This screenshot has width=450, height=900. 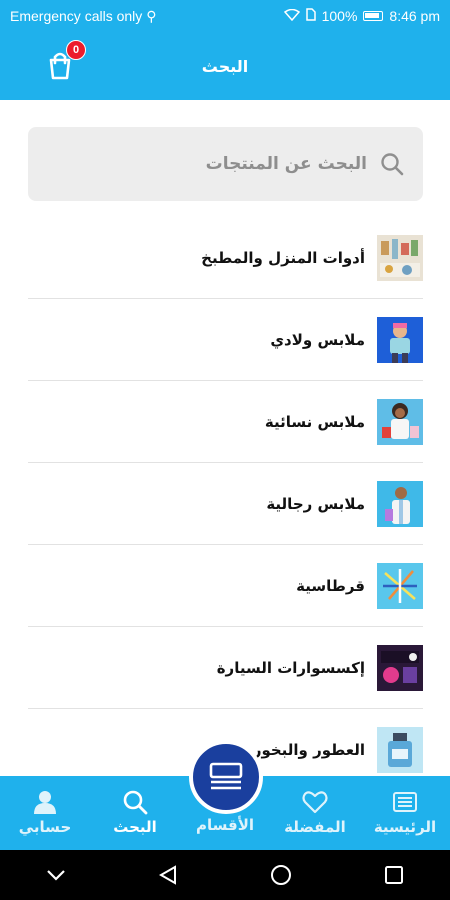 I want to click on list-item: قرطاسية, so click(x=225, y=586).